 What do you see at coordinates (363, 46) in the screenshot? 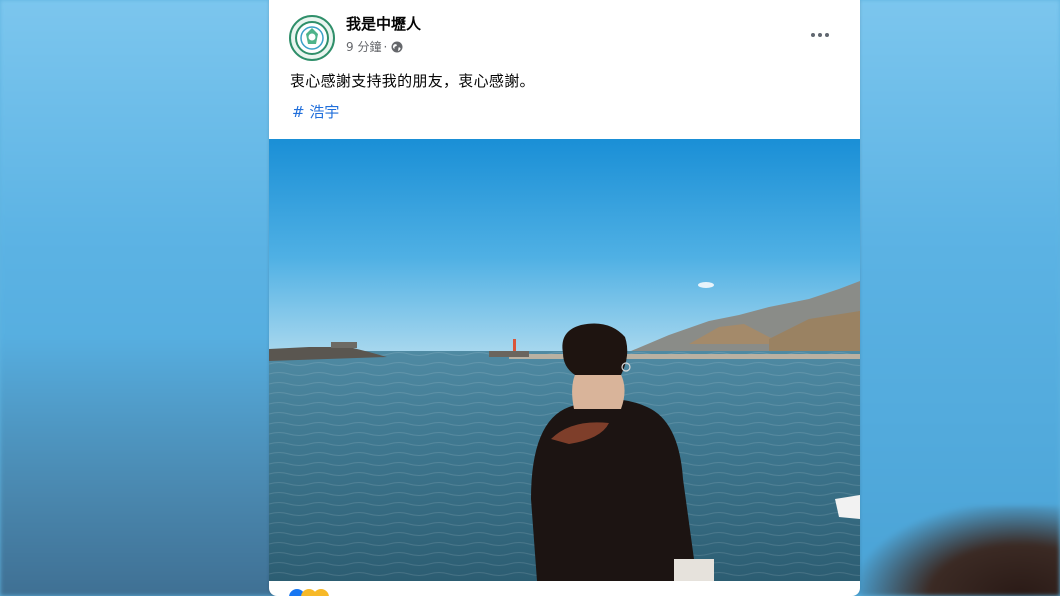
I see `post-timestamp-link: 9 分鐘` at bounding box center [363, 46].